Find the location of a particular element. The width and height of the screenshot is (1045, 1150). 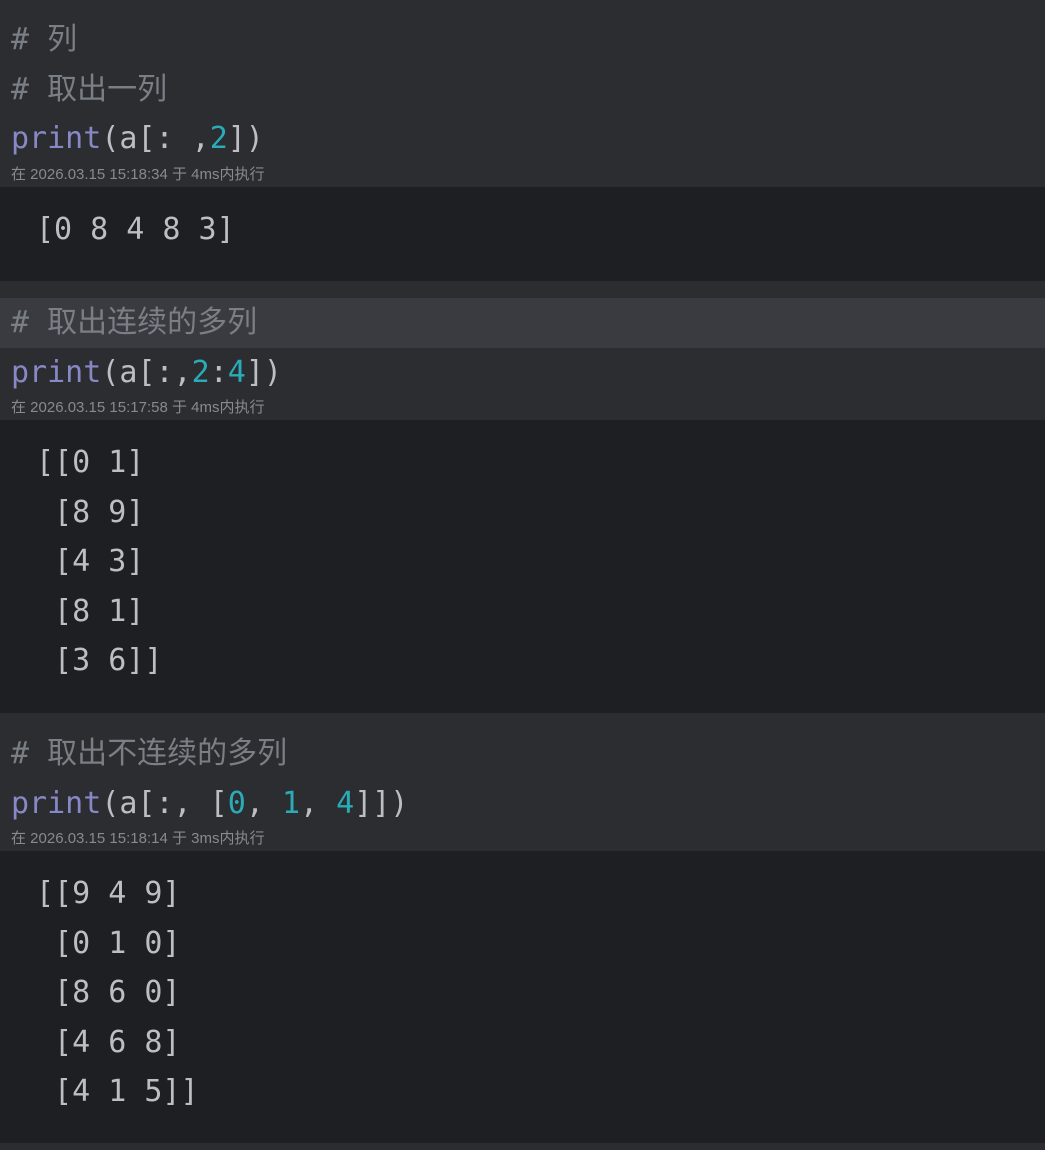

output-line: [3 6]] is located at coordinates (99, 660).